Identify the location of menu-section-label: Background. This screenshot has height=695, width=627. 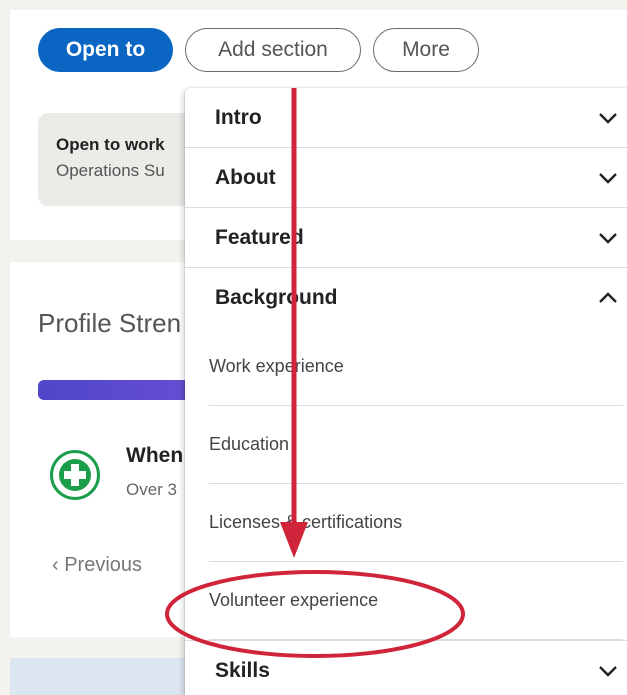
(276, 297).